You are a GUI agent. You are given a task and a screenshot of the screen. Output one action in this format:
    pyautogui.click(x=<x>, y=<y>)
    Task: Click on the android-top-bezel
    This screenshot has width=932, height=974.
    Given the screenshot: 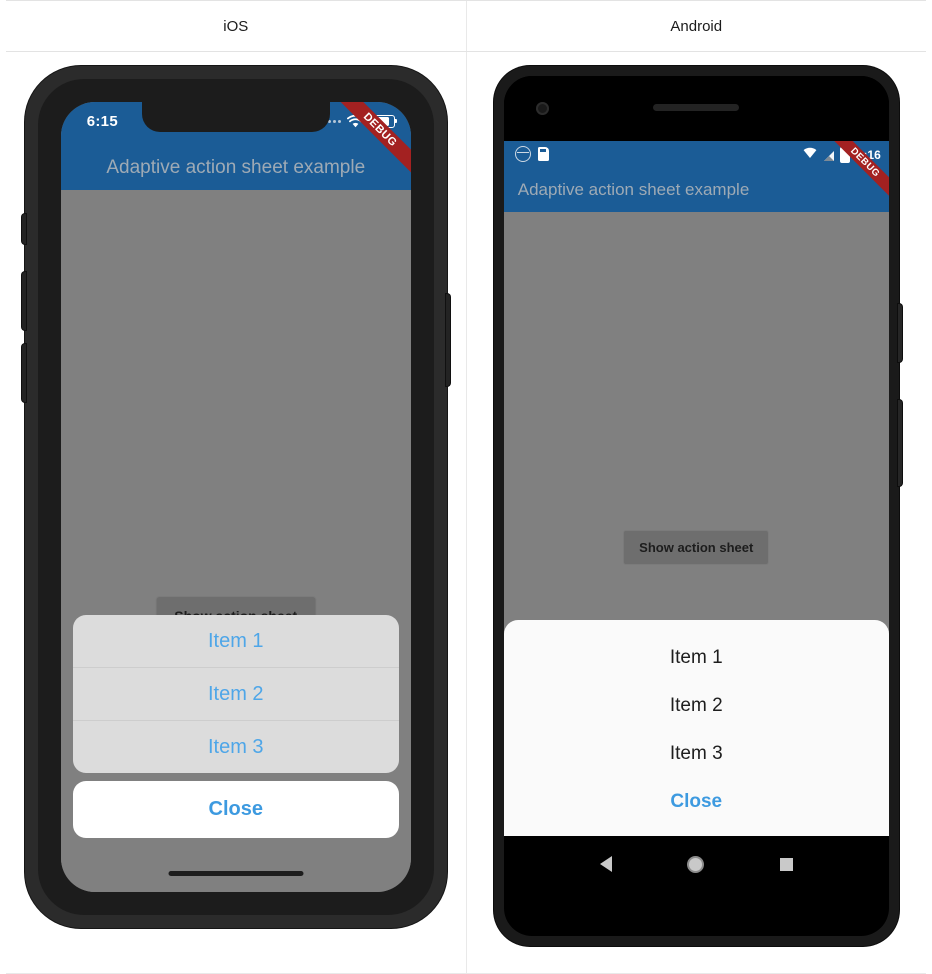 What is the action you would take?
    pyautogui.click(x=696, y=108)
    